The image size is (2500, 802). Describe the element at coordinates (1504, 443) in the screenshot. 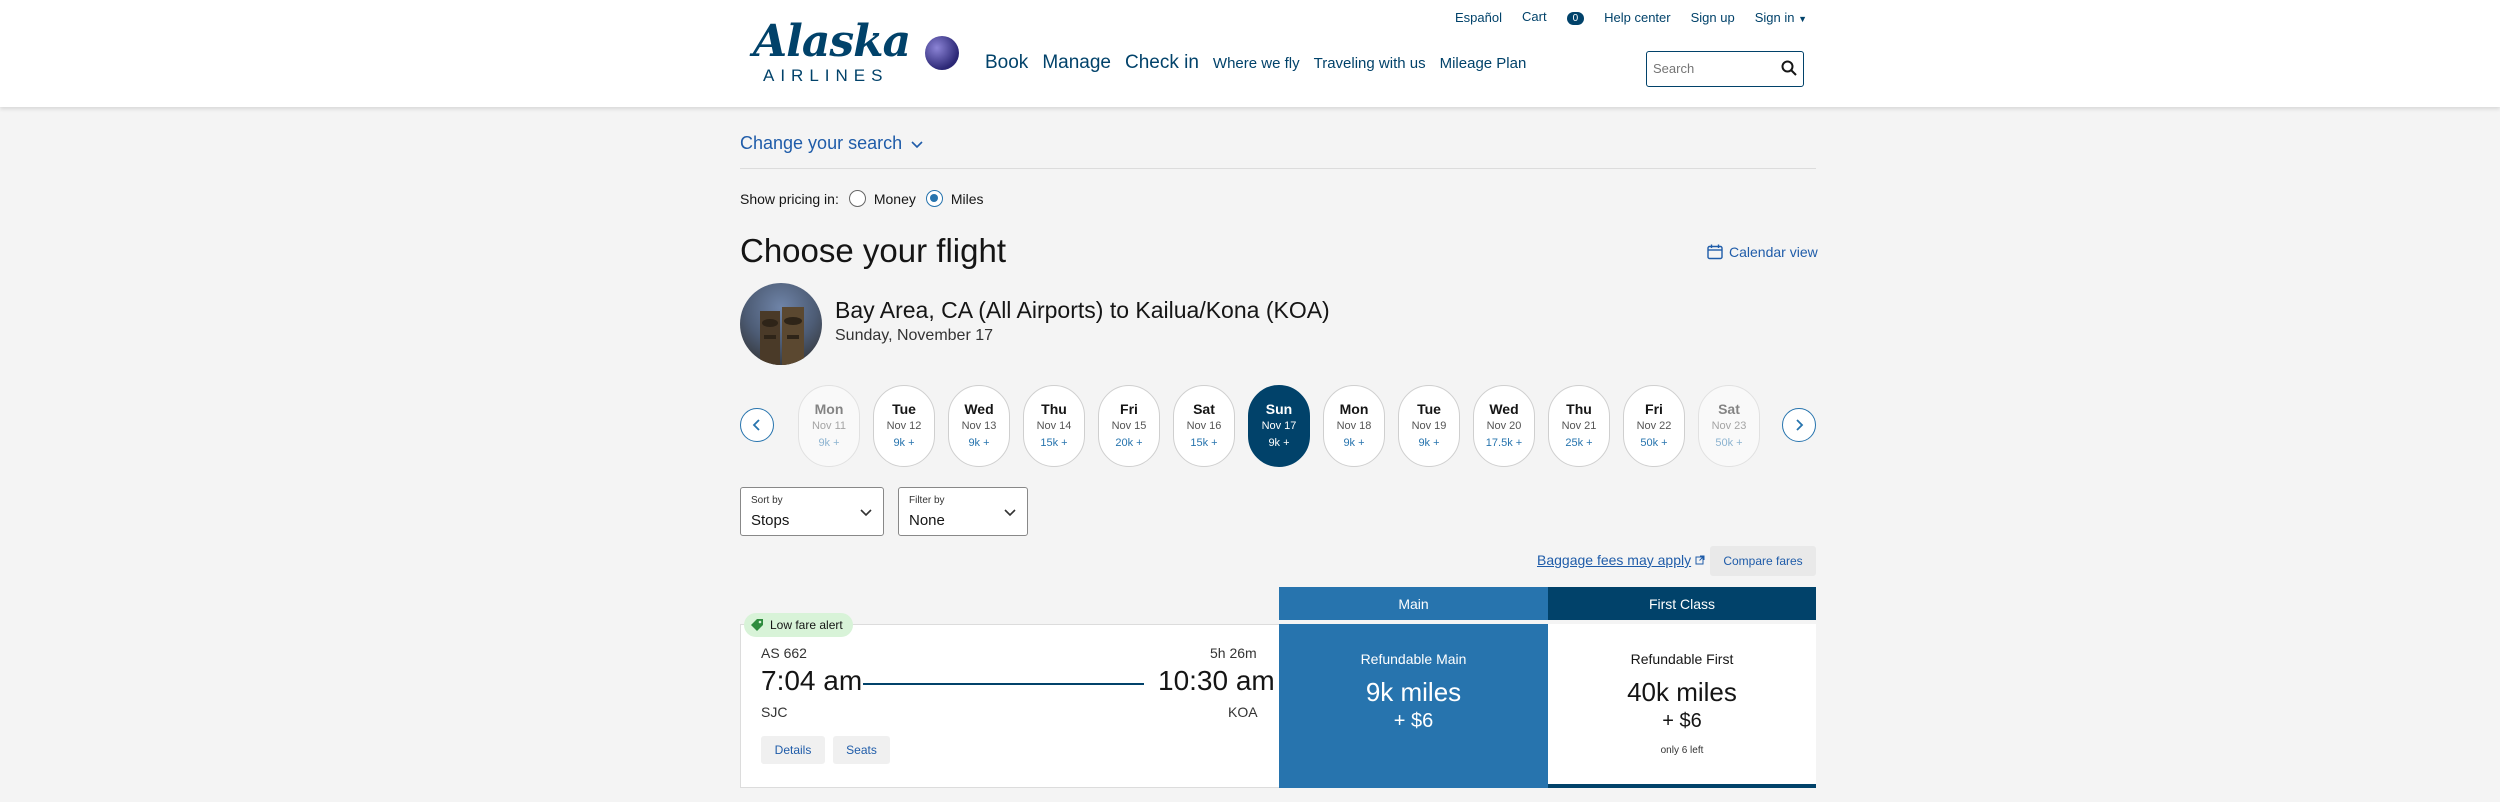

I see `date-price: 17.5k +` at that location.